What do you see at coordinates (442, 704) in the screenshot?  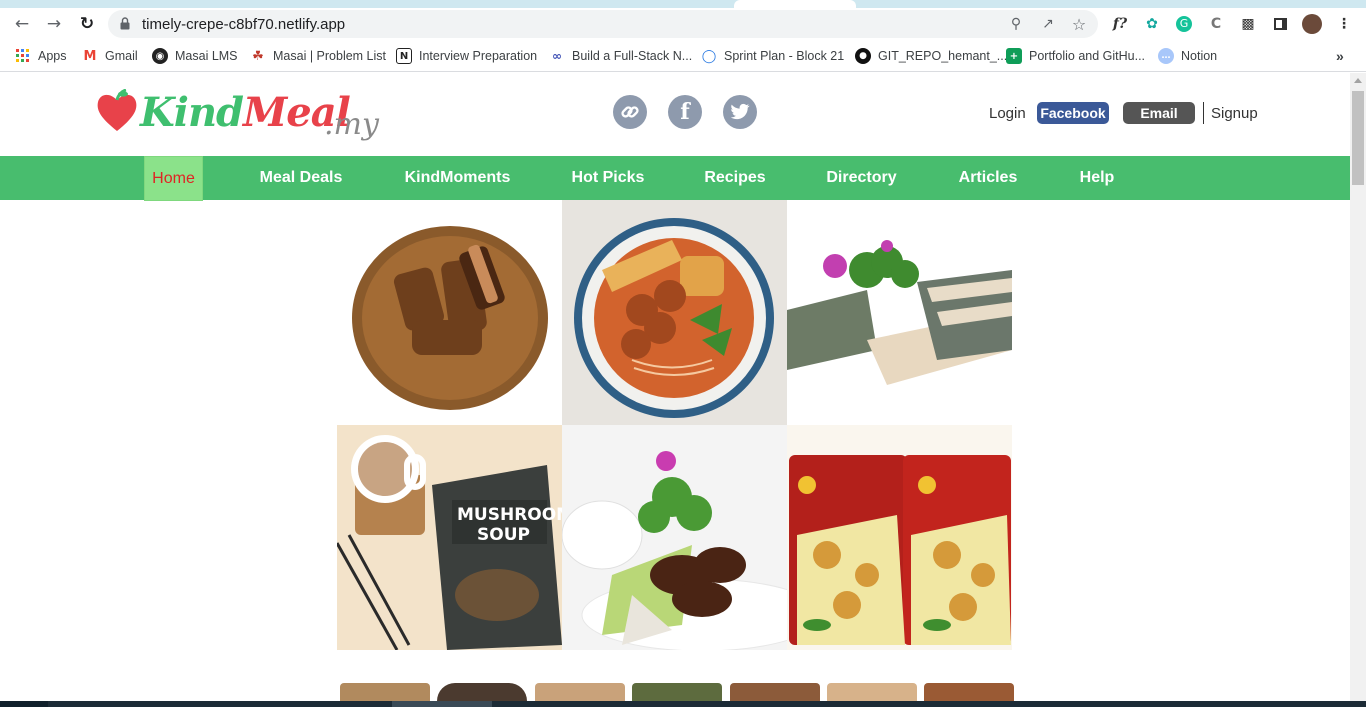 I see `taskbar-app` at bounding box center [442, 704].